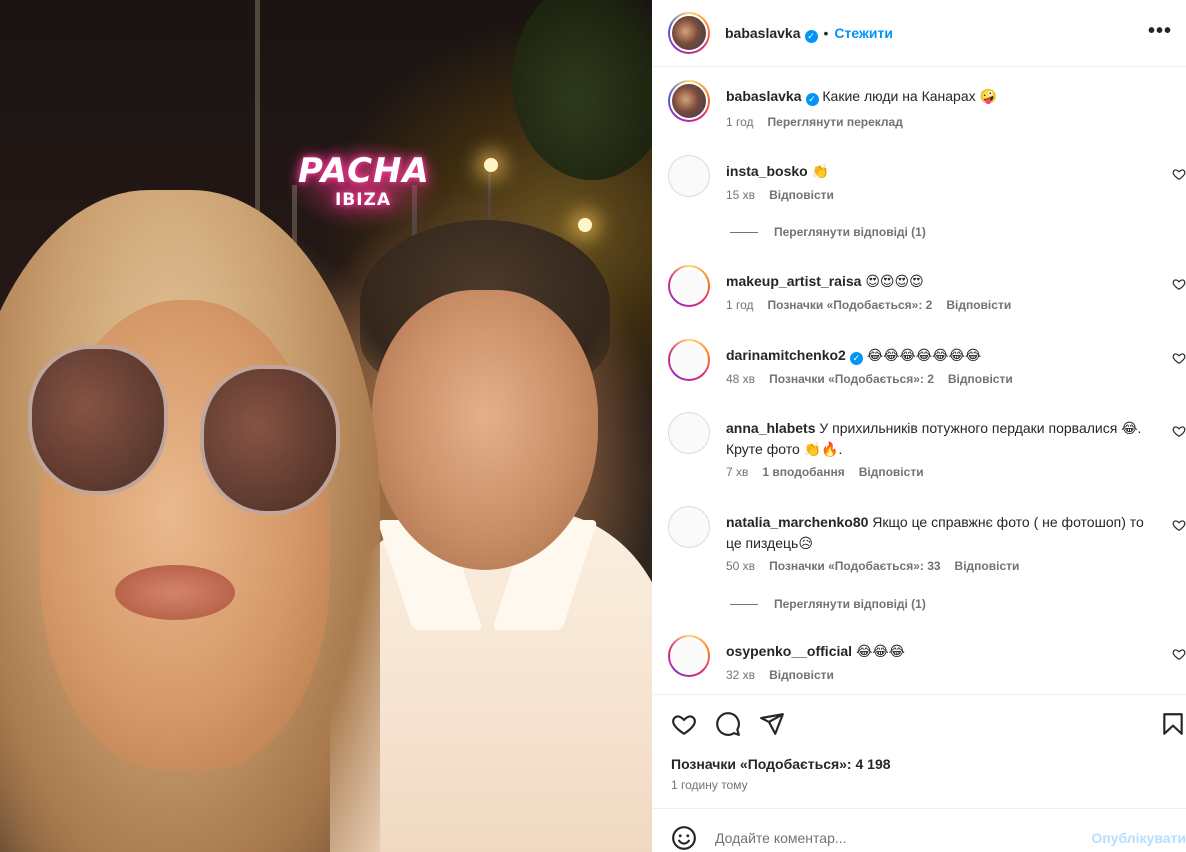  Describe the element at coordinates (684, 724) in the screenshot. I see `like-heart-icon` at that location.